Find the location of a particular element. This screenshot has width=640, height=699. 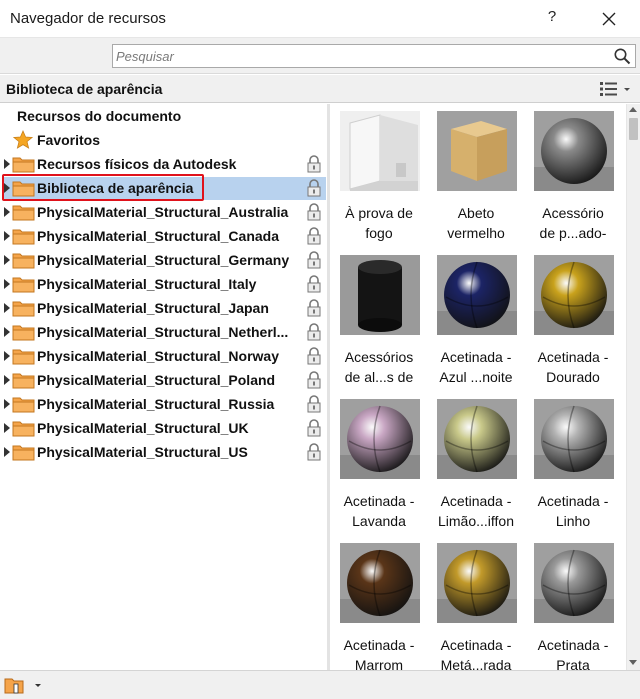

asset-tile: Acetinada - Linho is located at coordinates (573, 462).